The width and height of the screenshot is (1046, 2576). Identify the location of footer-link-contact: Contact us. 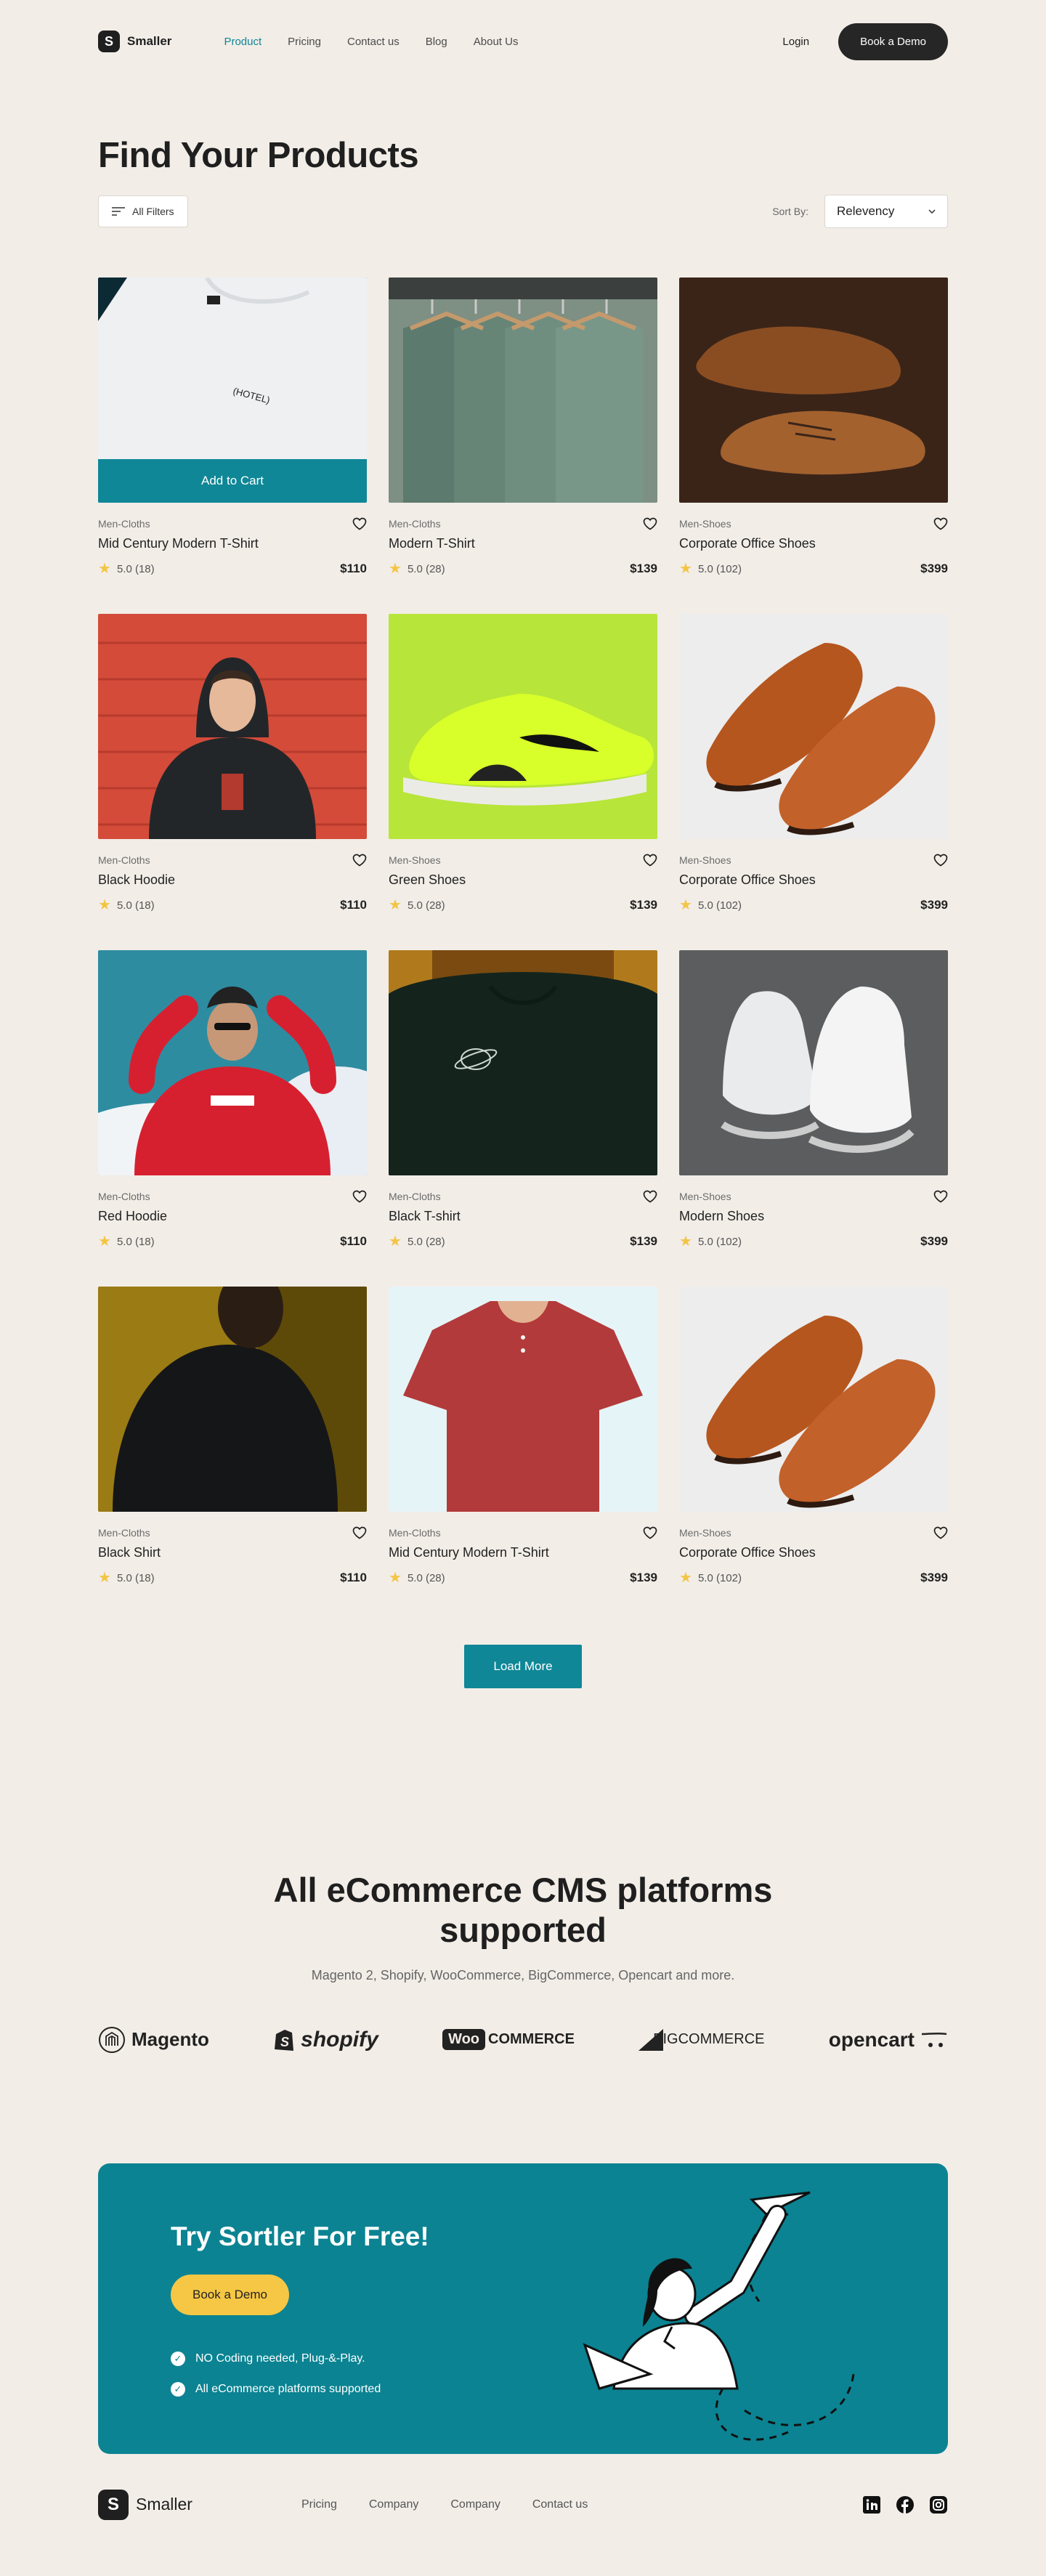
(560, 2504).